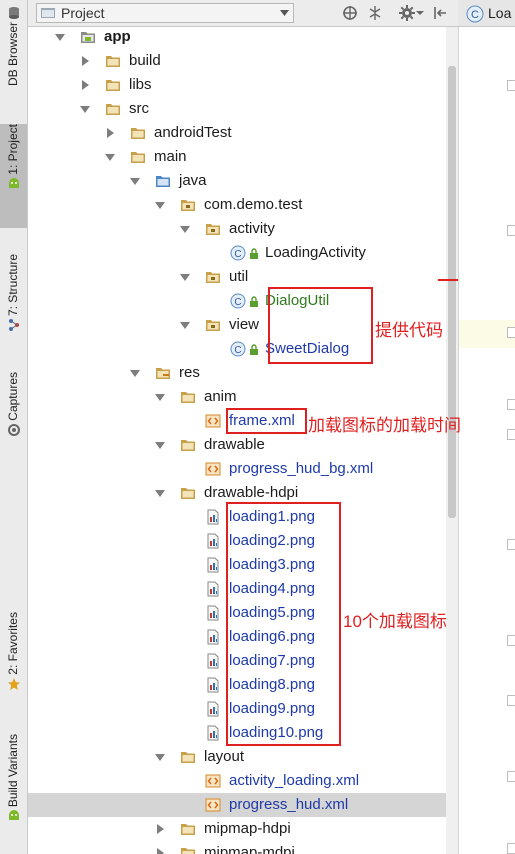 Image resolution: width=515 pixels, height=854 pixels. I want to click on android-project-icon, so click(13, 182).